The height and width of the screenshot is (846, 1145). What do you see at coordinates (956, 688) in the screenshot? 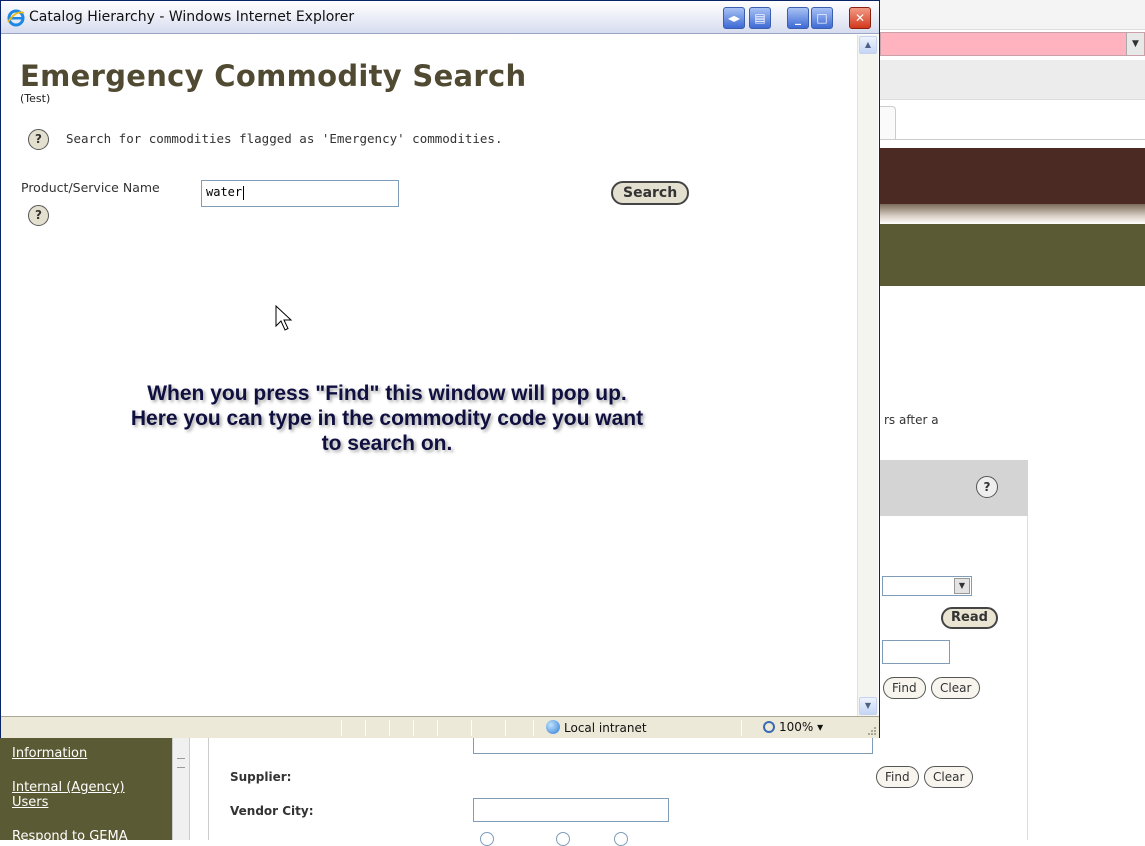
I see `clear-button: Clear` at bounding box center [956, 688].